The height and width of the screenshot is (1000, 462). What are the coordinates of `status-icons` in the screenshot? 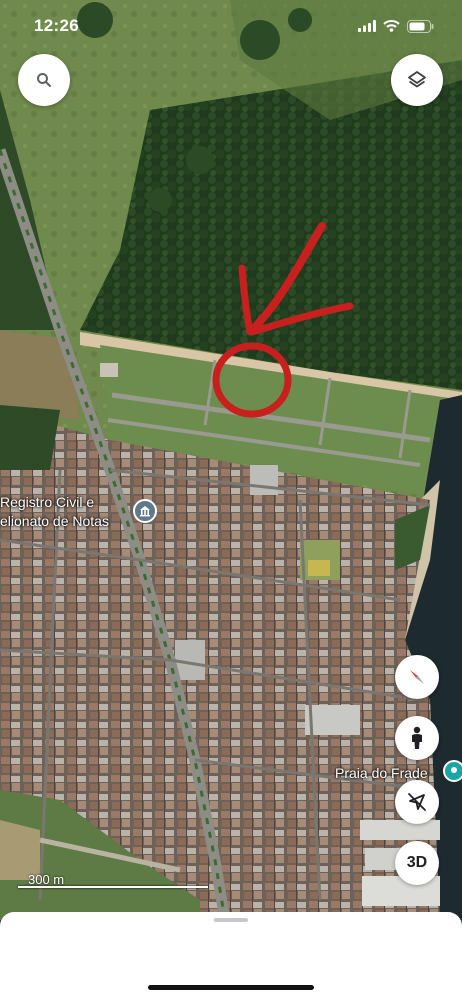 It's located at (396, 26).